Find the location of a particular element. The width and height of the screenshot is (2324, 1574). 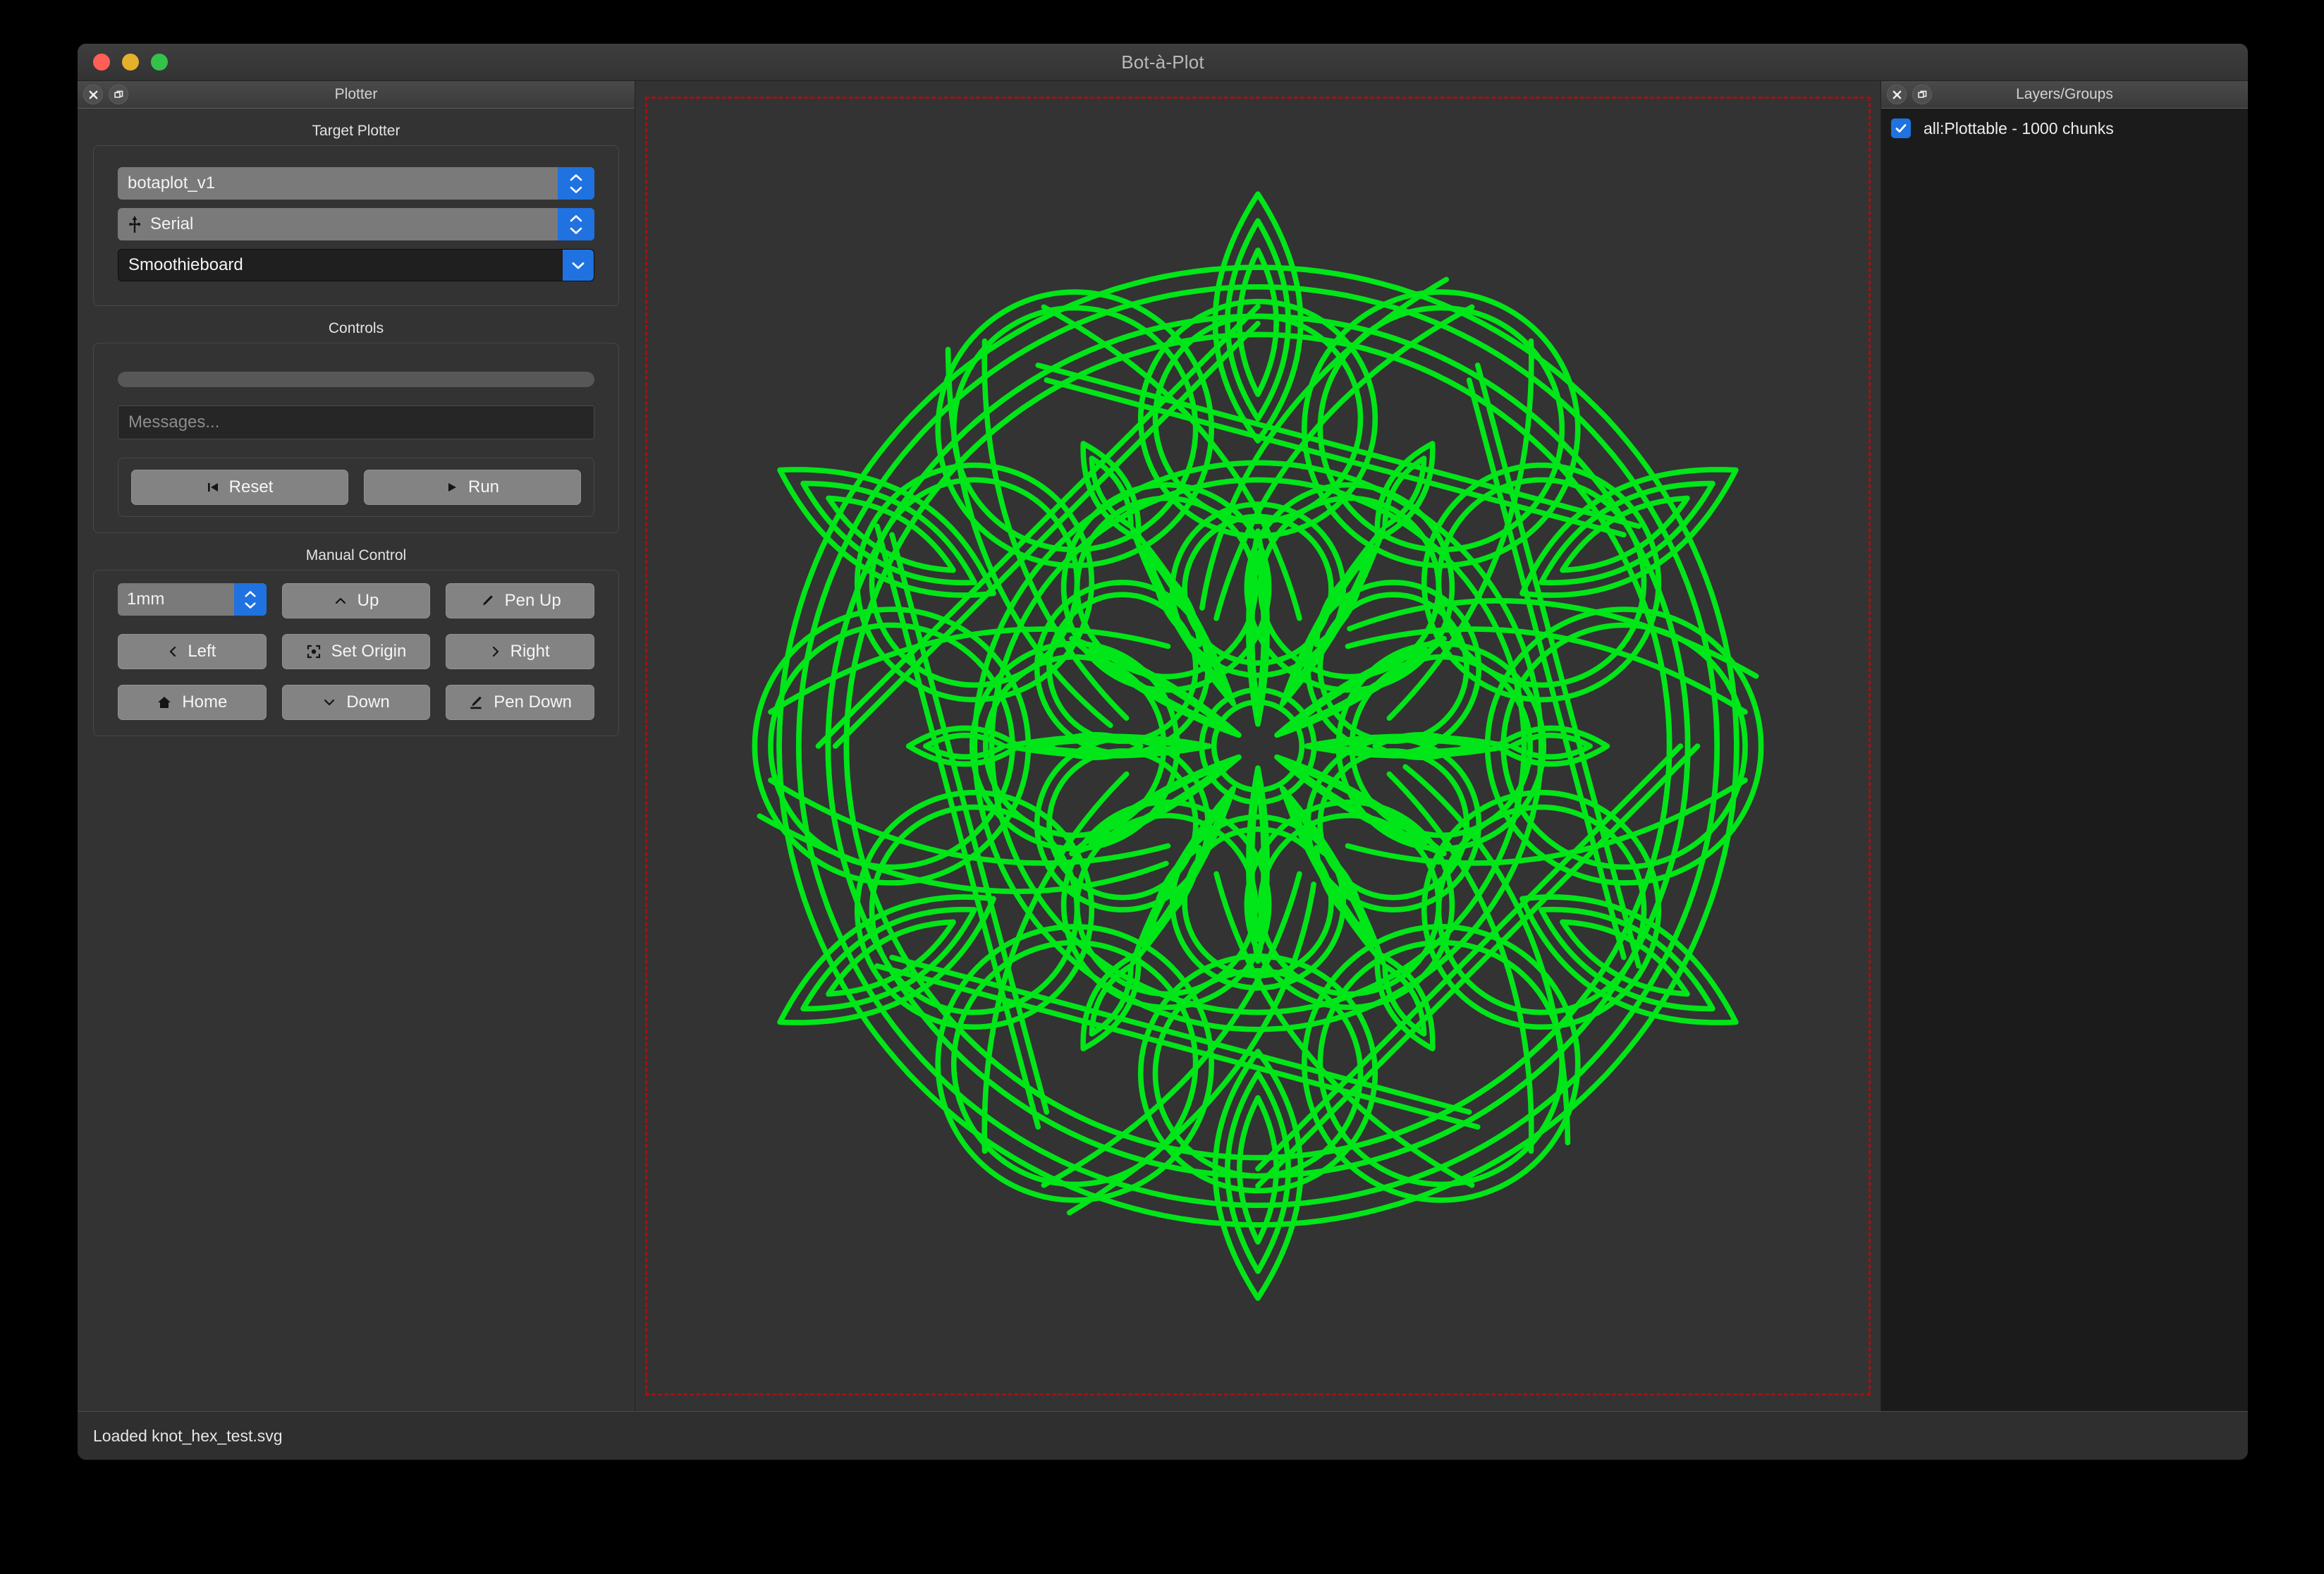

down-button: Down is located at coordinates (356, 702).